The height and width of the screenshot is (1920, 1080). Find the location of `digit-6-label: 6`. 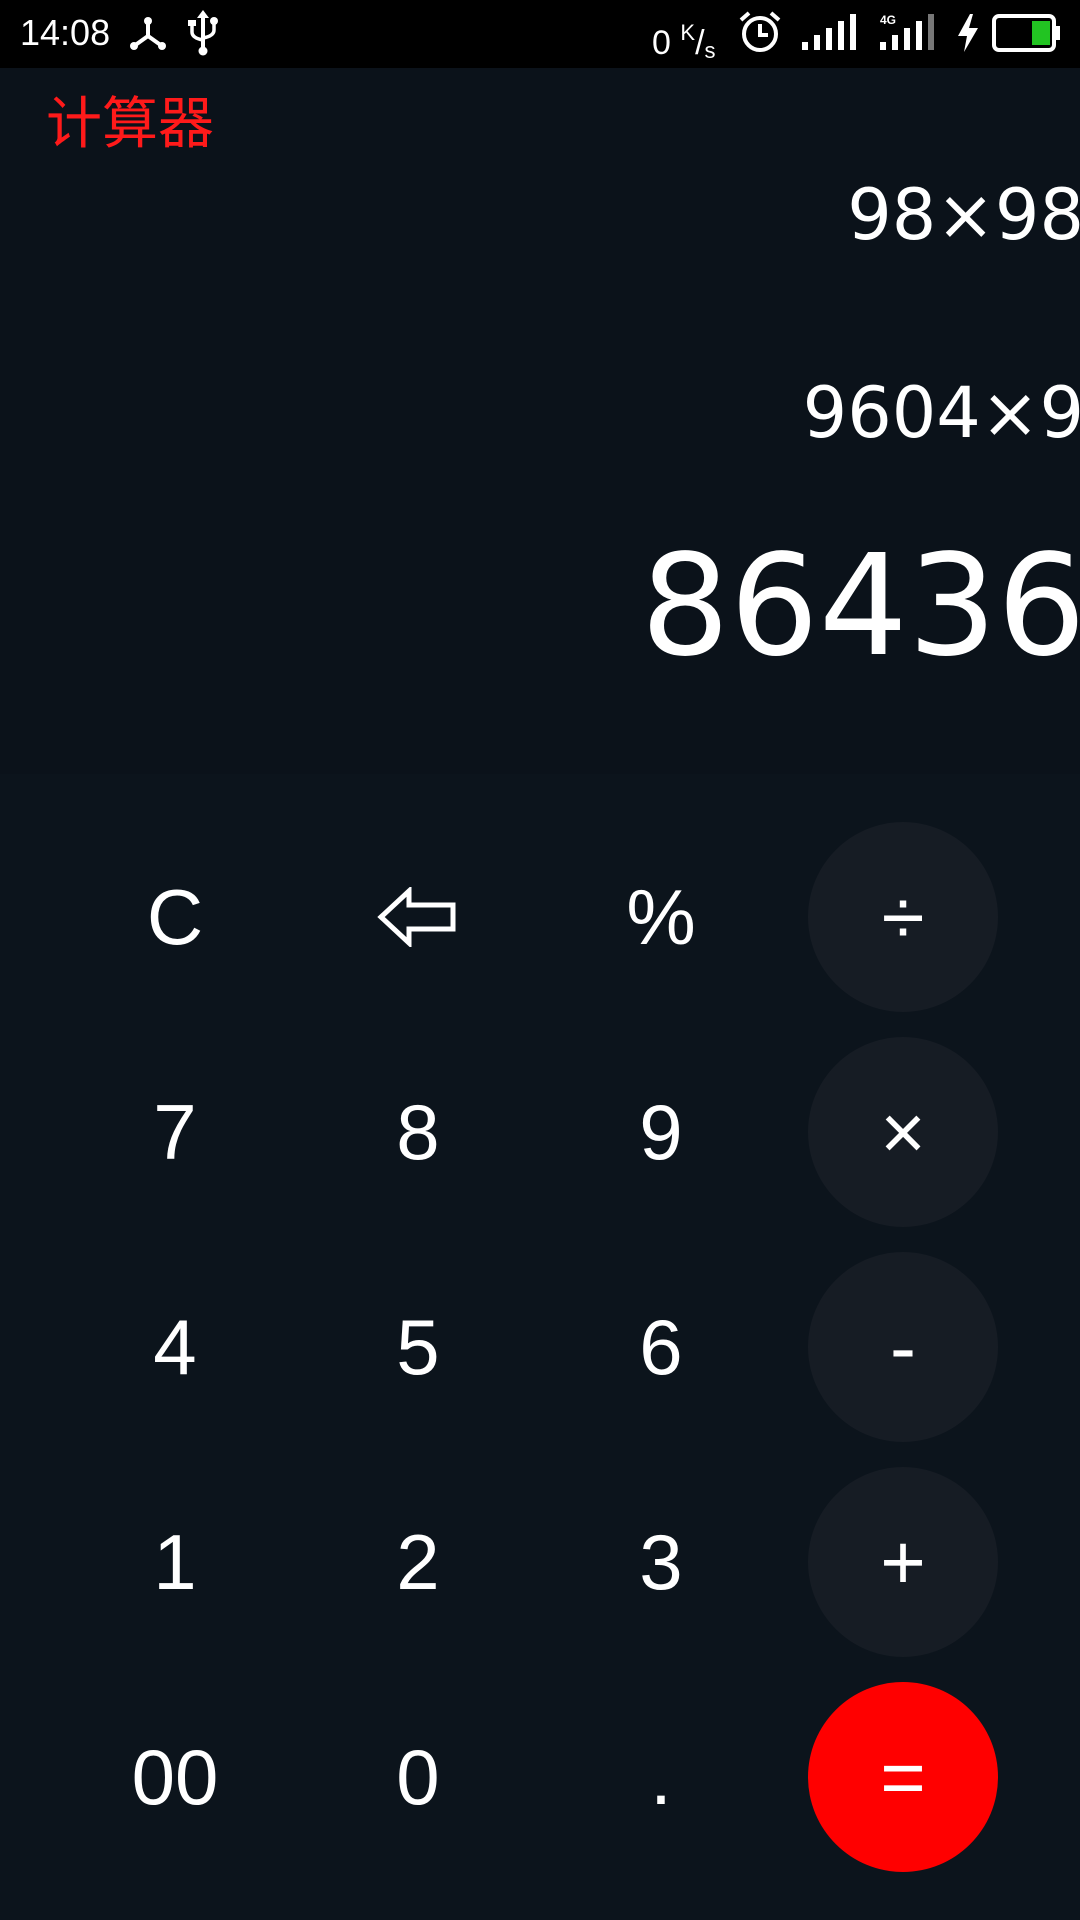

digit-6-label: 6 is located at coordinates (661, 1346).